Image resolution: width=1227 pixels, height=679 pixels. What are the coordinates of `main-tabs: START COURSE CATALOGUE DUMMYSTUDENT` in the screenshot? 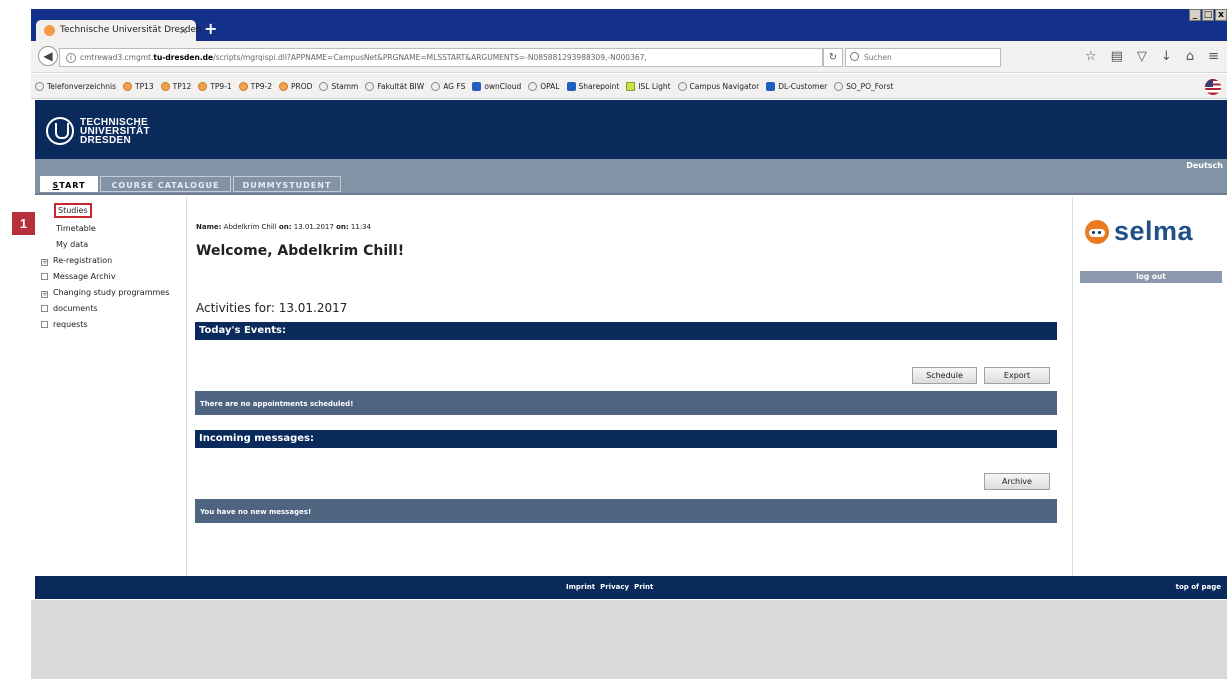 It's located at (631, 184).